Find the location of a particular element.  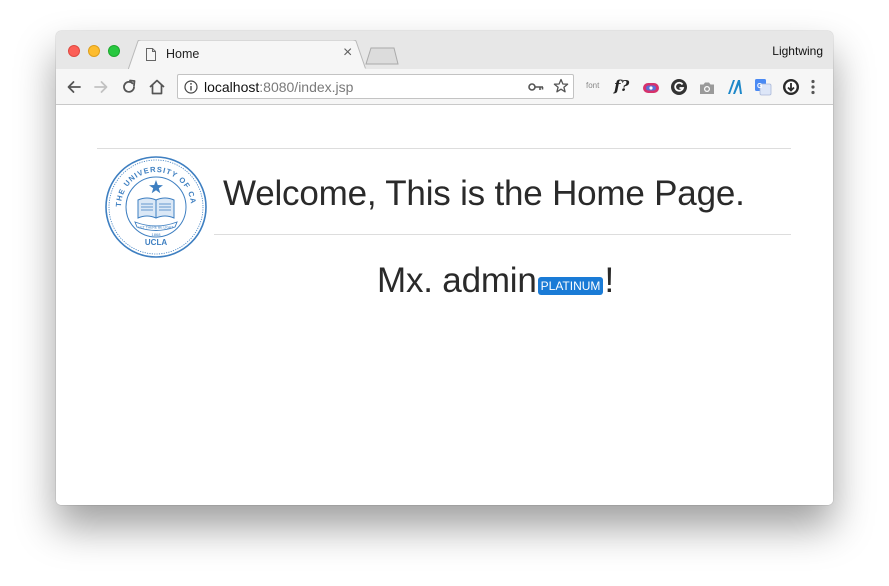

url-host: localhost is located at coordinates (232, 87).